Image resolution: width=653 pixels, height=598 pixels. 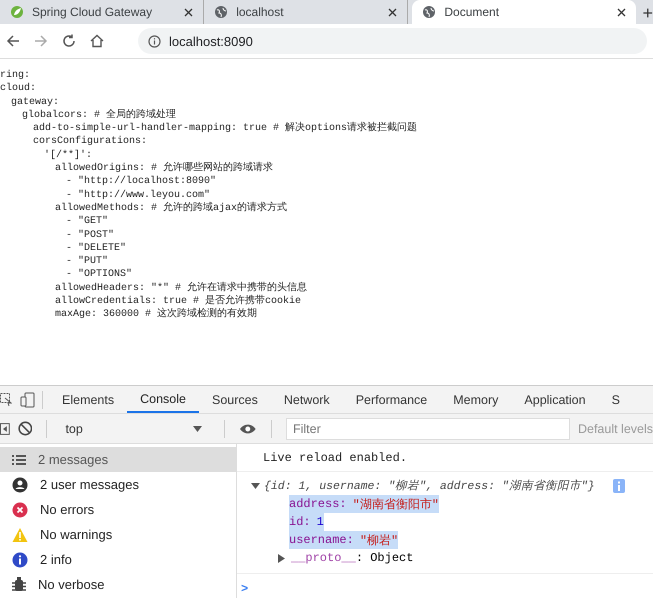 I want to click on devtools-tab: Memory, so click(x=476, y=399).